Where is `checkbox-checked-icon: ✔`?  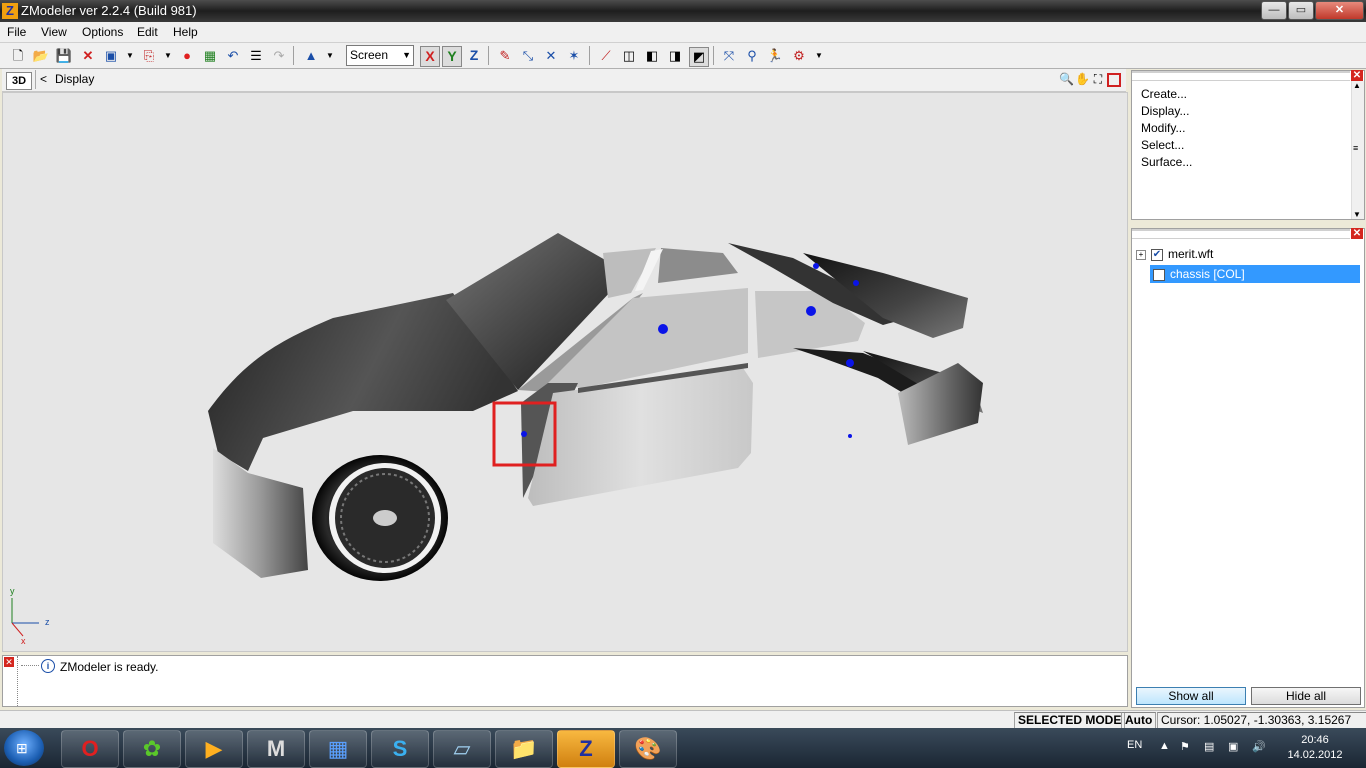
checkbox-checked-icon: ✔ is located at coordinates (1157, 254).